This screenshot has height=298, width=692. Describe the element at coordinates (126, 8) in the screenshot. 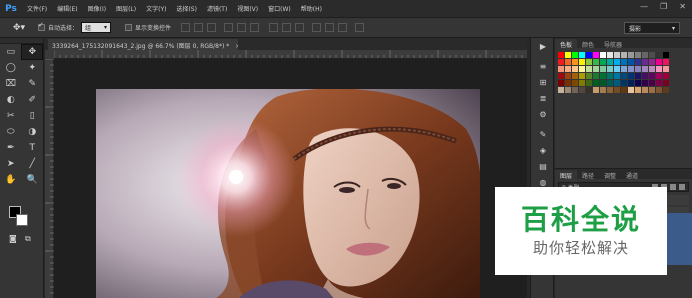

I see `menu-item: 图层(L)` at that location.